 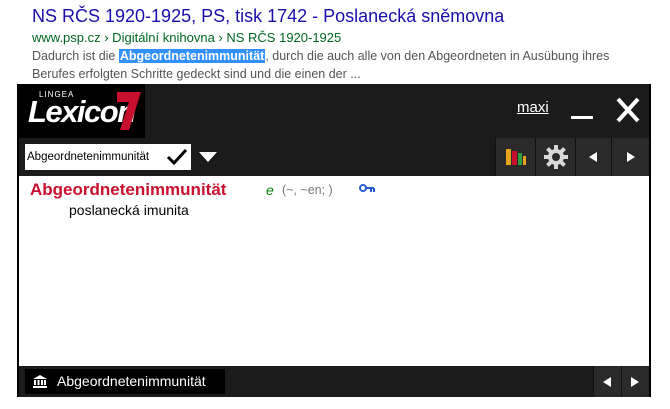 I want to click on snippet-highlight: Abgeordnetenimmunität, so click(x=192, y=56).